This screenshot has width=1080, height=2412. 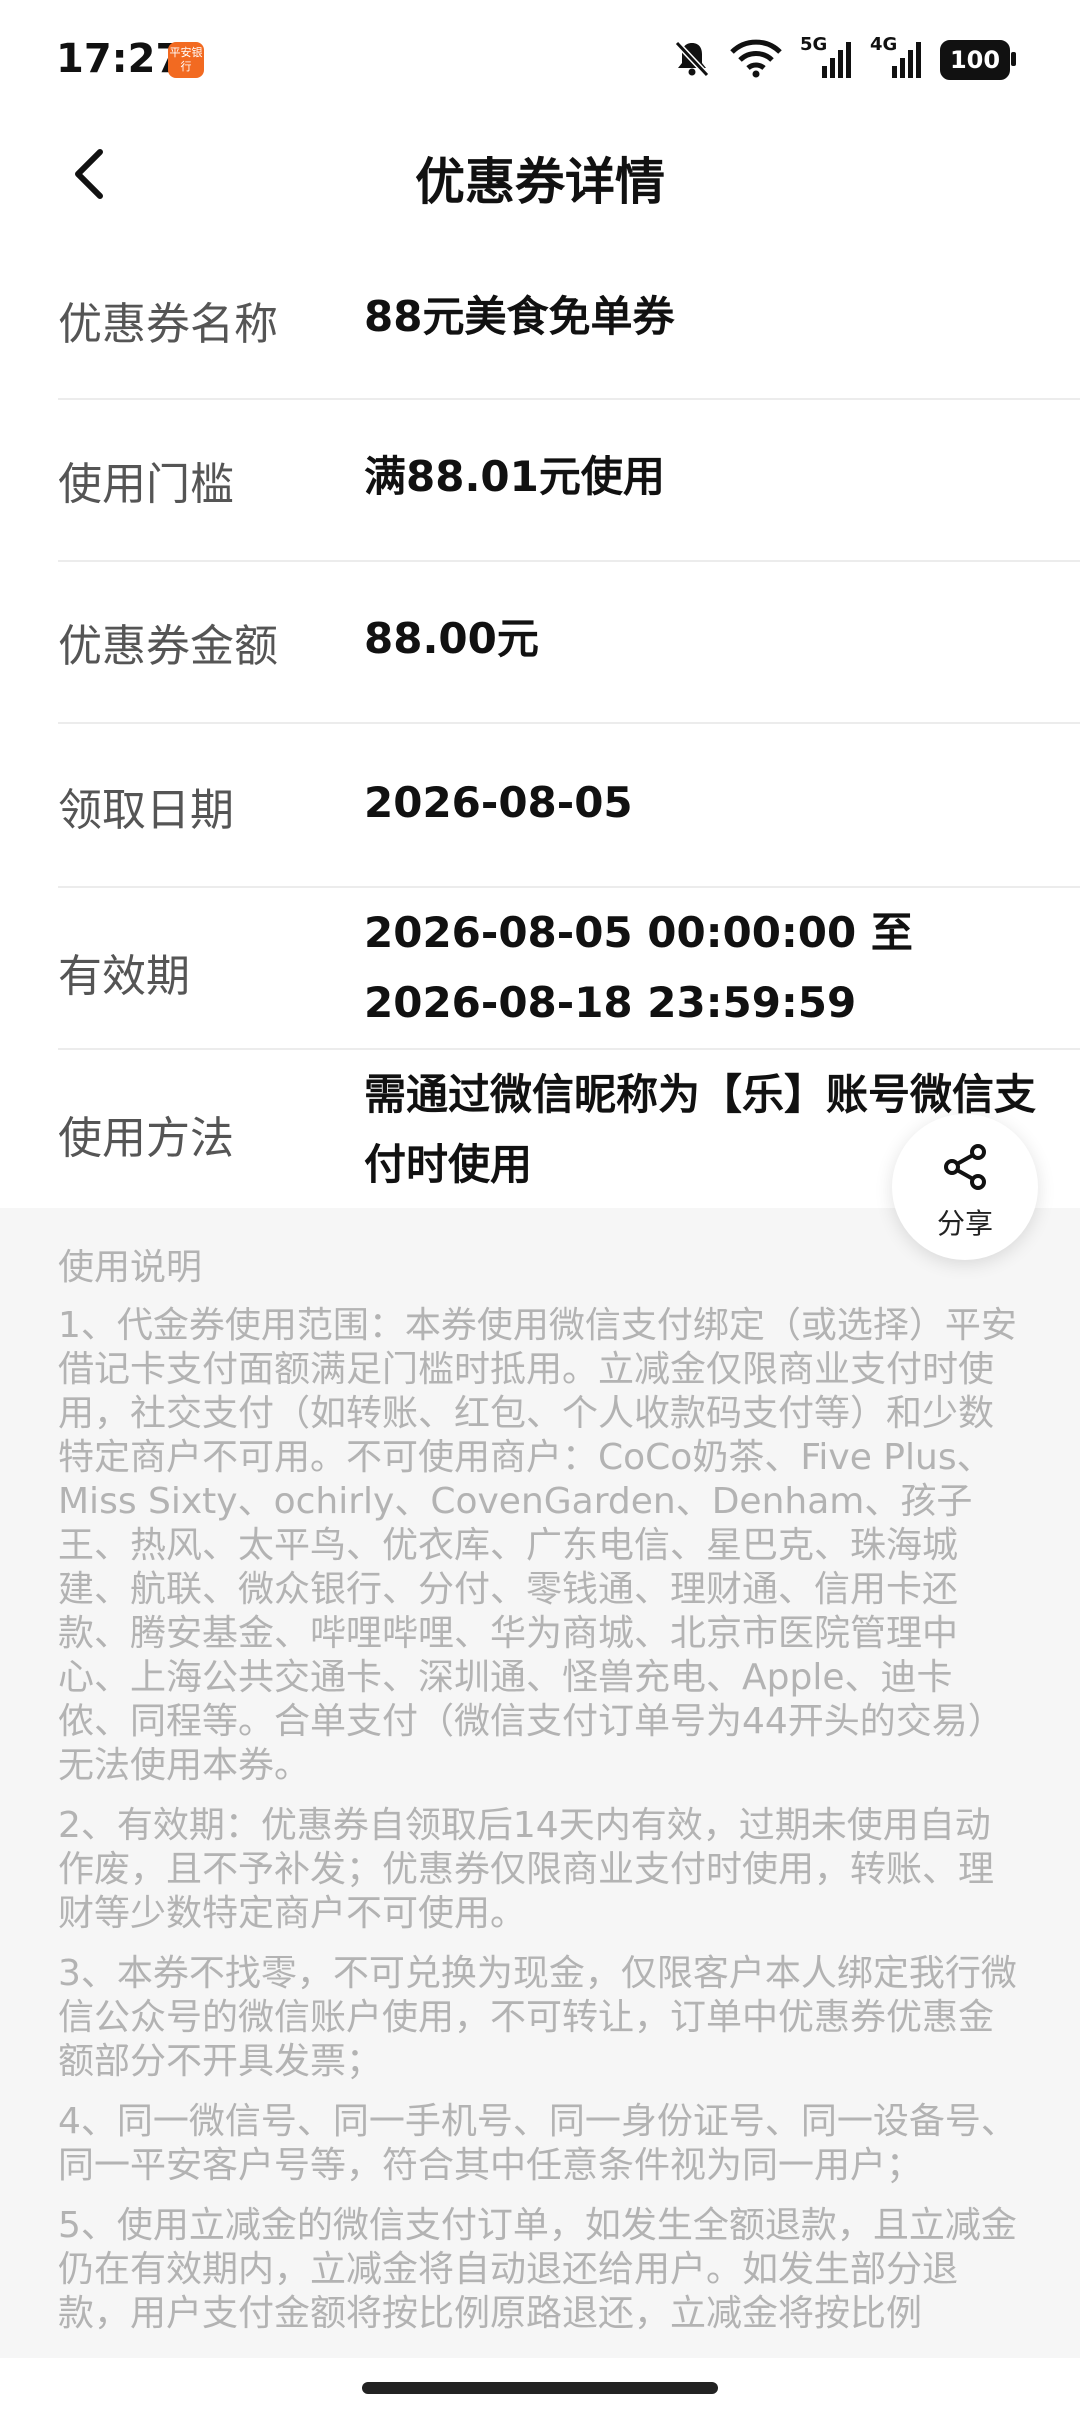 I want to click on bell-muted-icon, so click(x=692, y=60).